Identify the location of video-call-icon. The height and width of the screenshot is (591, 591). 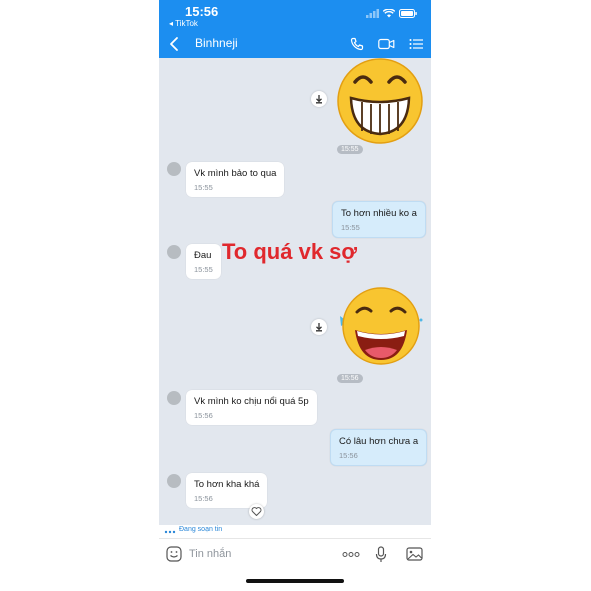
(386, 44).